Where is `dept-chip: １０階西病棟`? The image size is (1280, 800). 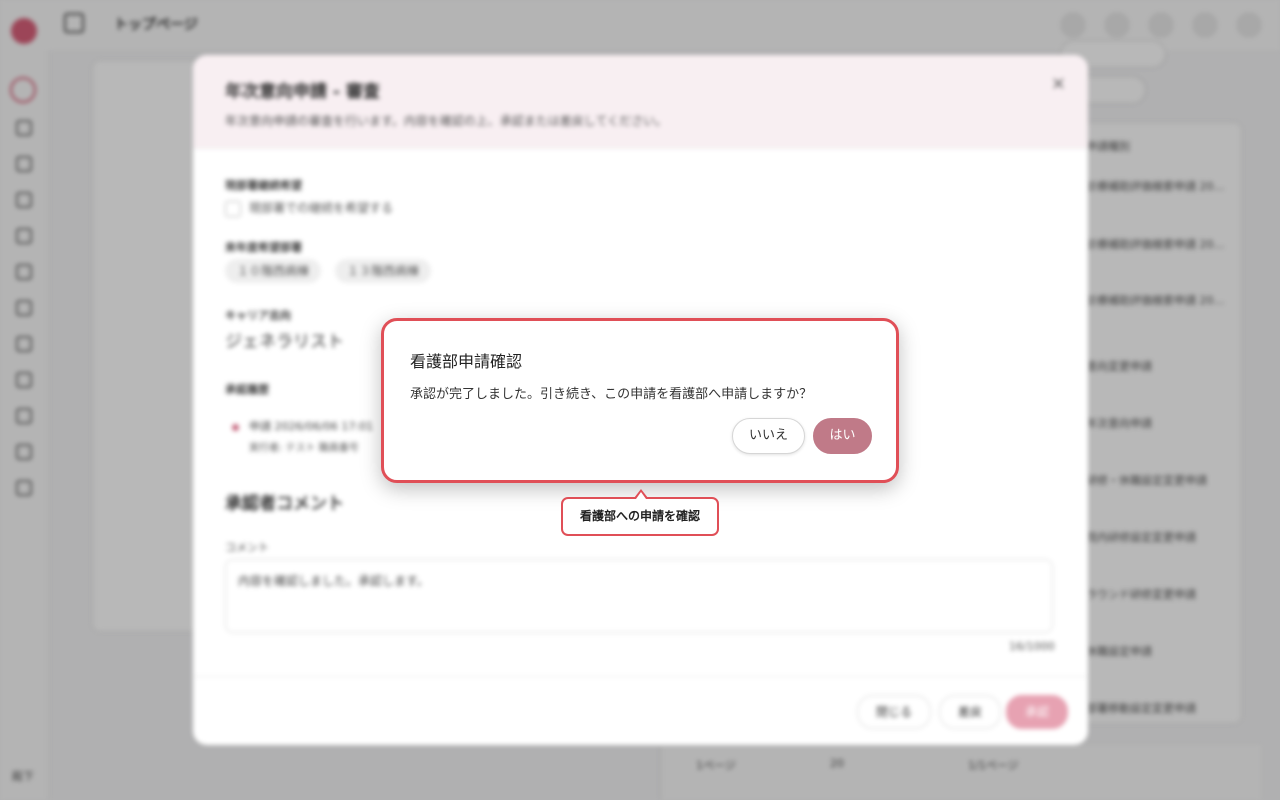 dept-chip: １０階西病棟 is located at coordinates (273, 271).